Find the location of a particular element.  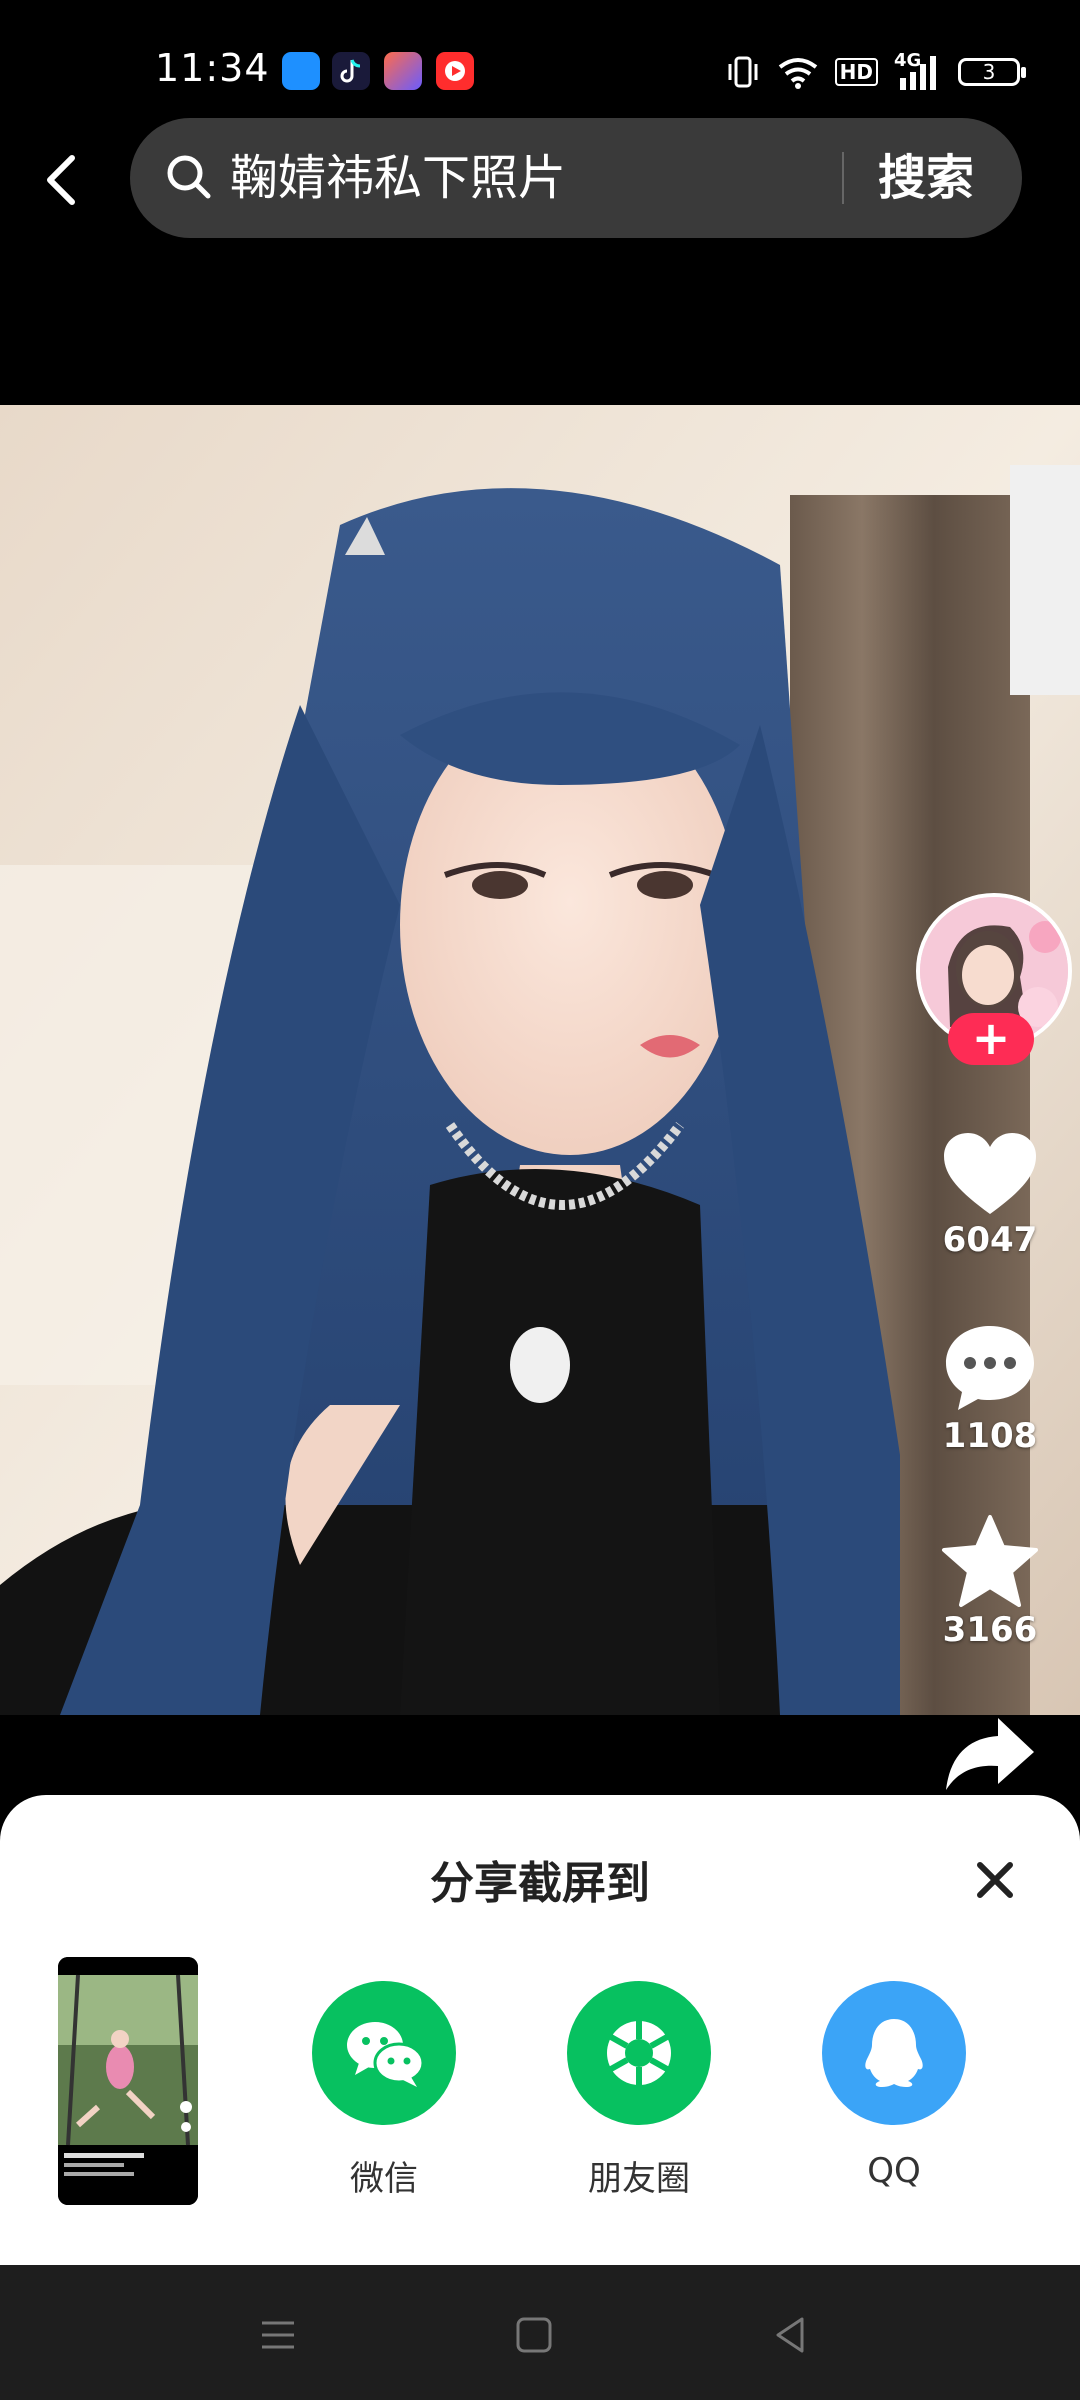

video-app-icon is located at coordinates (455, 71).